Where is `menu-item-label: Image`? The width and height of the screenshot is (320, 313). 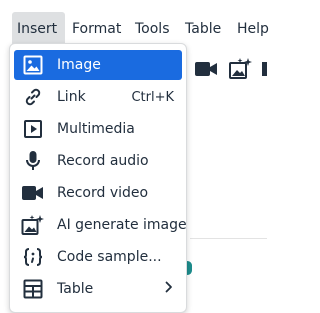
menu-item-label: Image is located at coordinates (79, 65).